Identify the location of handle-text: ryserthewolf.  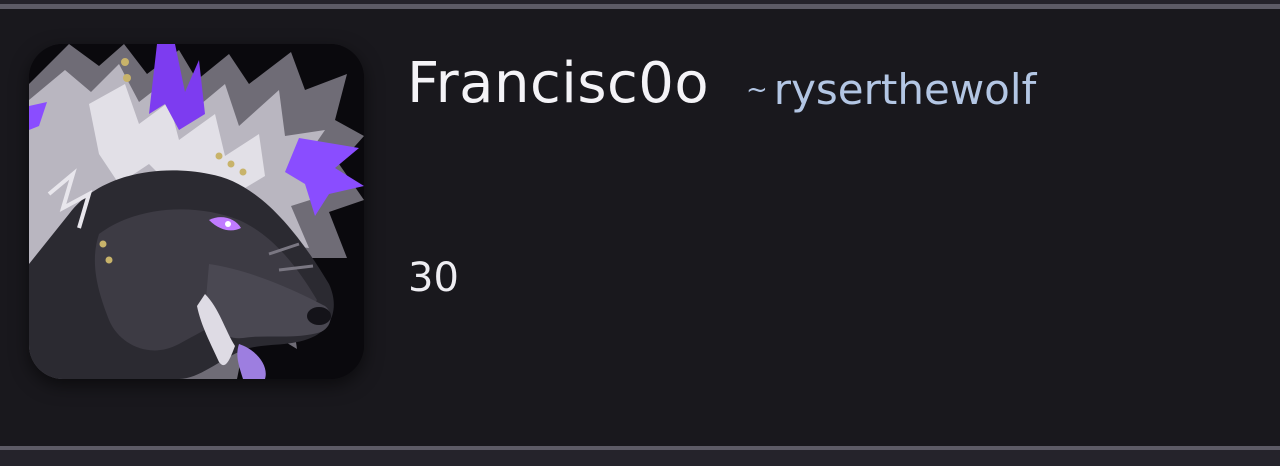
(905, 89).